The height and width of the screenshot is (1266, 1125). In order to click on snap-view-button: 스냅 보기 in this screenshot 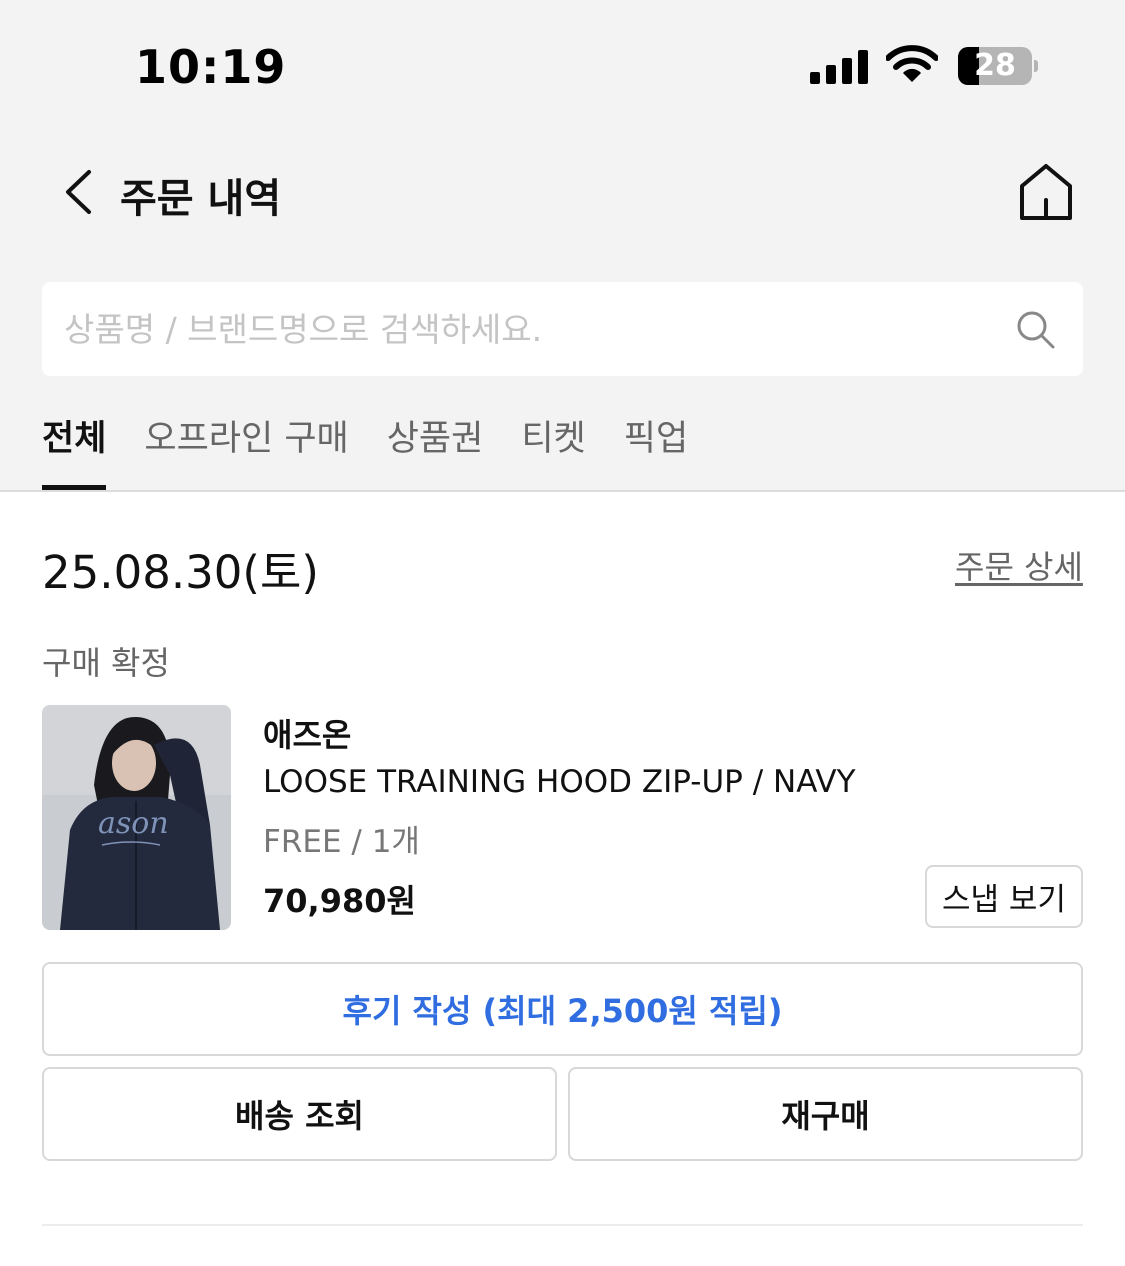, I will do `click(1004, 896)`.